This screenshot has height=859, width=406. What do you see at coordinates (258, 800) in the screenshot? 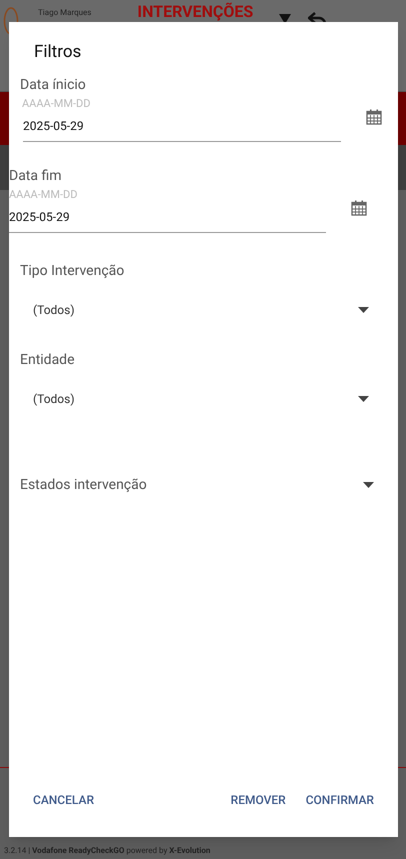
I see `dialog-button: REMOVER` at bounding box center [258, 800].